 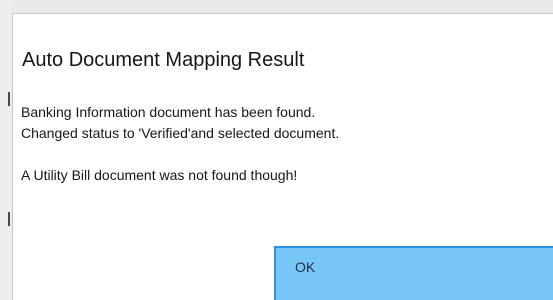 I want to click on background-edge, so click(x=6, y=150).